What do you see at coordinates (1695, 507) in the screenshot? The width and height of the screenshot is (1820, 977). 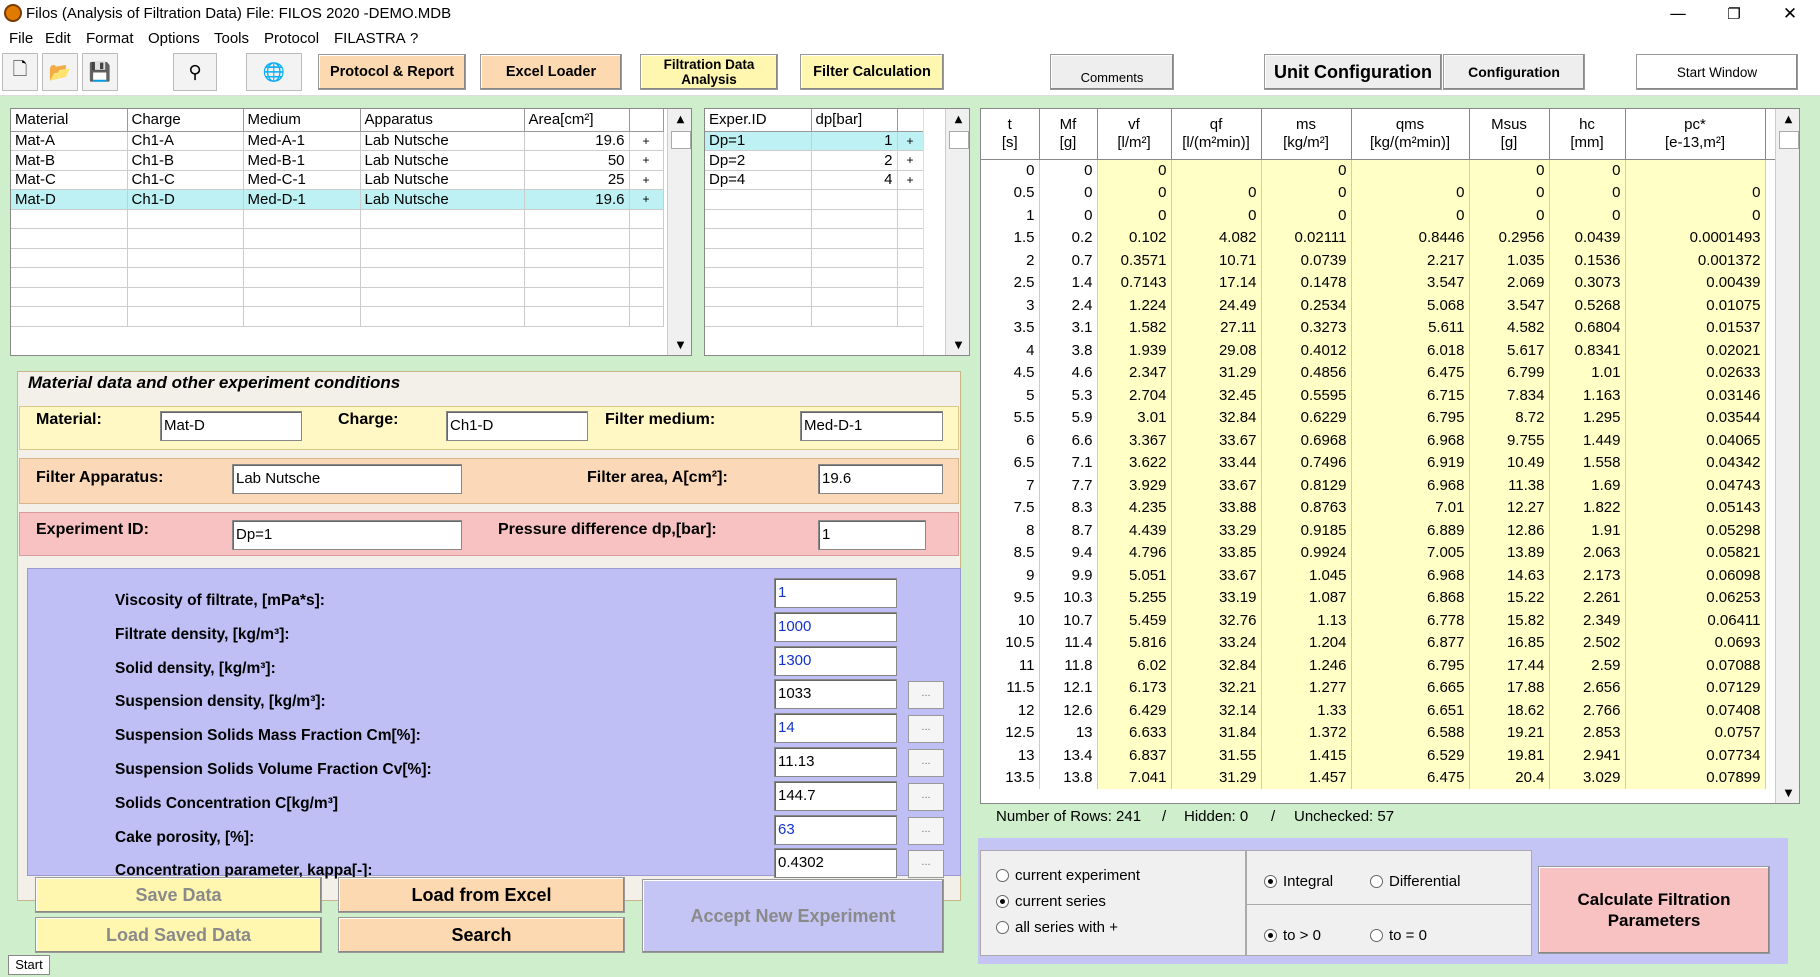 I see `table-cell: 0.05143` at bounding box center [1695, 507].